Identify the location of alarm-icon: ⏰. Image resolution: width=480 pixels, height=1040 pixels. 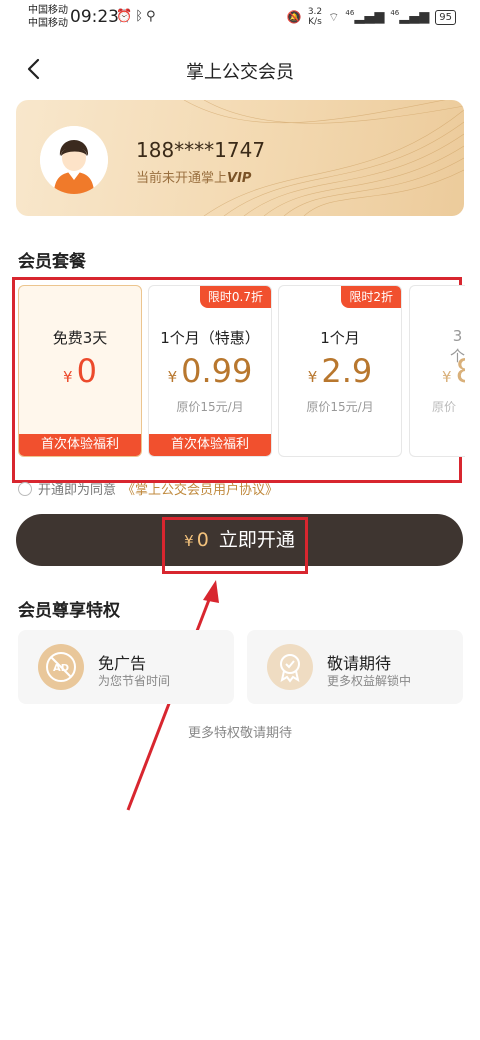
(126, 16).